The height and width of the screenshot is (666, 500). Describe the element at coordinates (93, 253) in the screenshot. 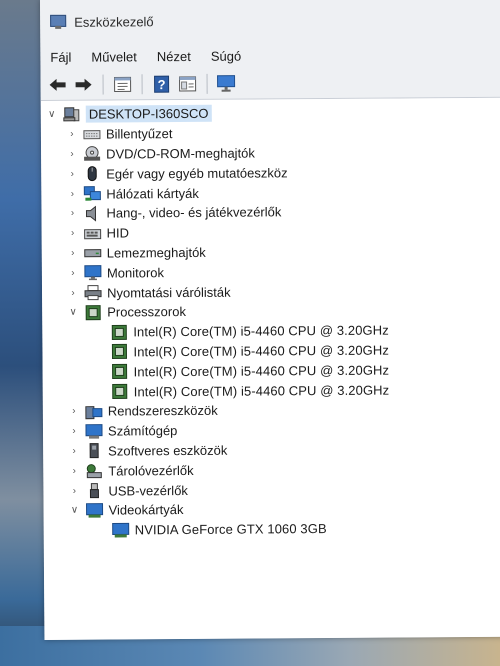

I see `disk-drive-icon` at that location.